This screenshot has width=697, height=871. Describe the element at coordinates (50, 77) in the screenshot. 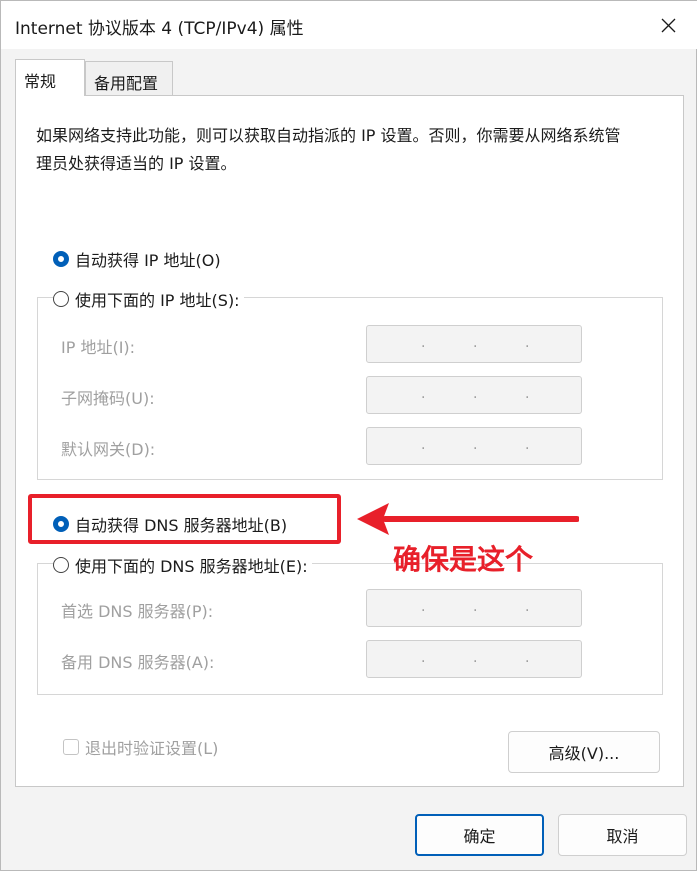

I see `tab-general: 常规` at that location.